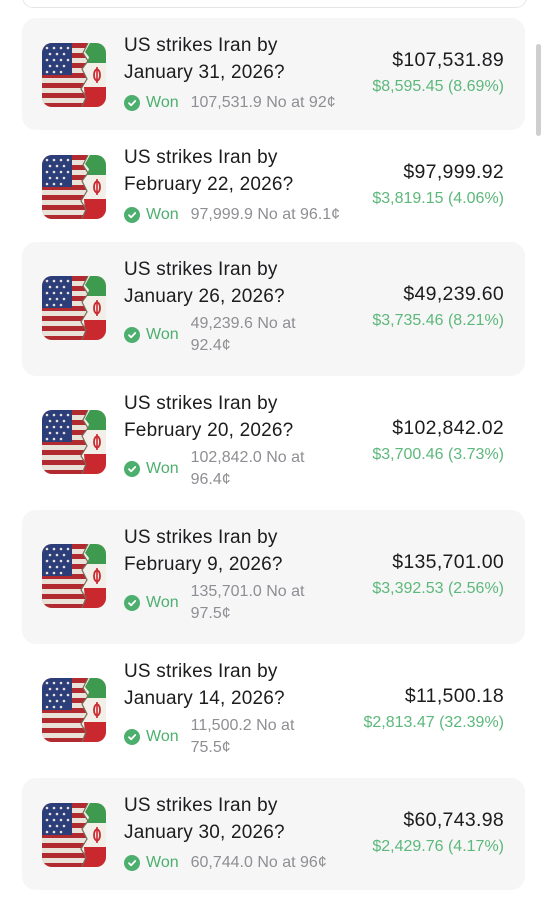  What do you see at coordinates (209, 417) in the screenshot?
I see `market-title: US strikes Iran by February 20, 2026?` at bounding box center [209, 417].